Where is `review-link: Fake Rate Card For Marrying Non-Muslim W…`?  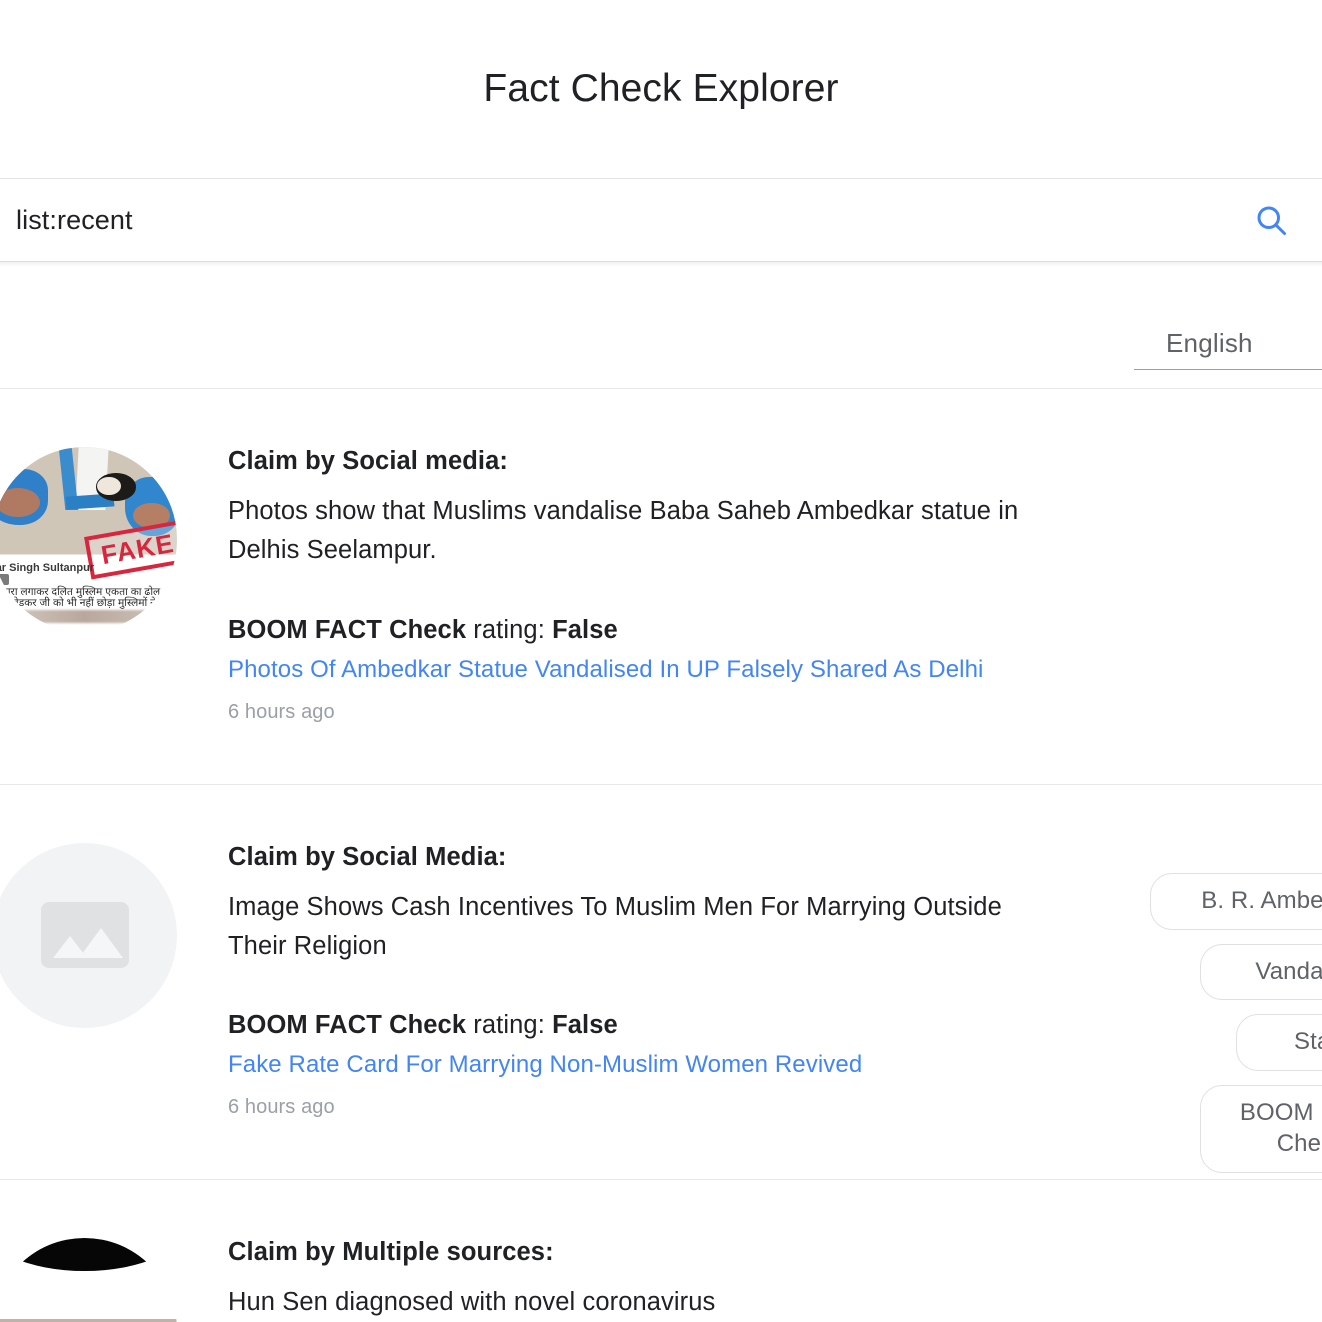 review-link: Fake Rate Card For Marrying Non-Muslim W… is located at coordinates (545, 1065).